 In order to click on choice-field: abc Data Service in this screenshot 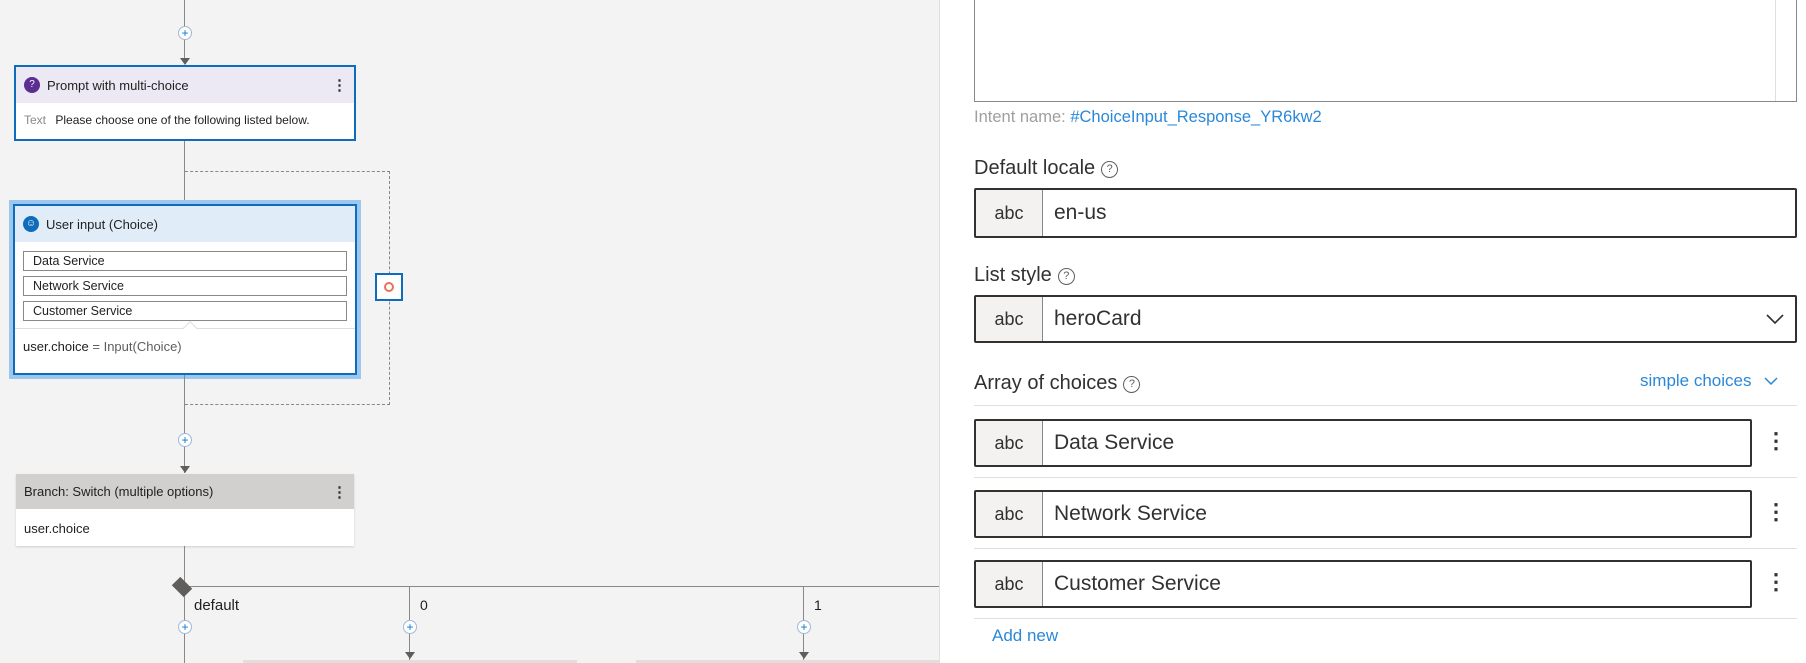, I will do `click(1363, 443)`.